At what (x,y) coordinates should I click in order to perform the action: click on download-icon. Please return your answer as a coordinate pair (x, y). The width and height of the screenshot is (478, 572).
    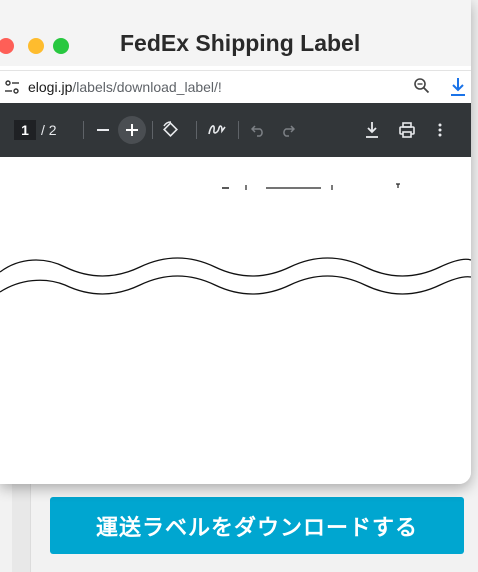
    Looking at the image, I should click on (458, 87).